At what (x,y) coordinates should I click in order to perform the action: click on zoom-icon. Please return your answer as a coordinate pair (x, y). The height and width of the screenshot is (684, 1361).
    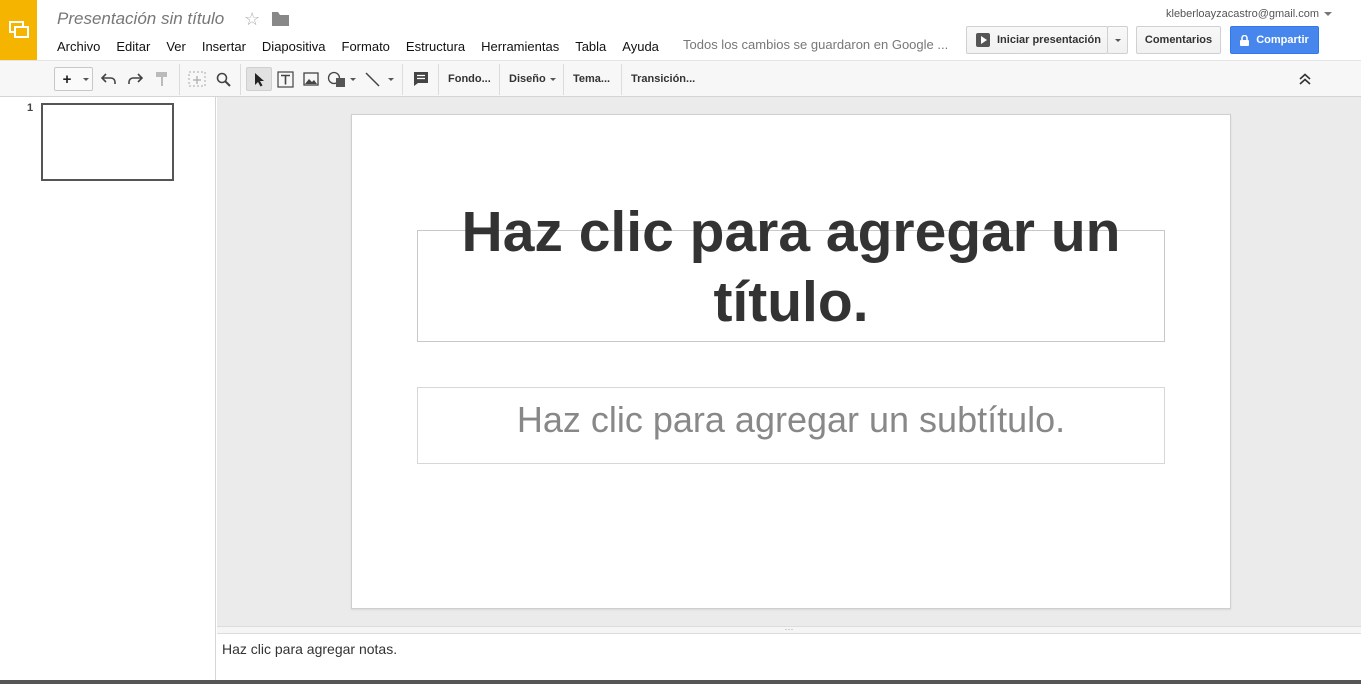
    Looking at the image, I should click on (223, 79).